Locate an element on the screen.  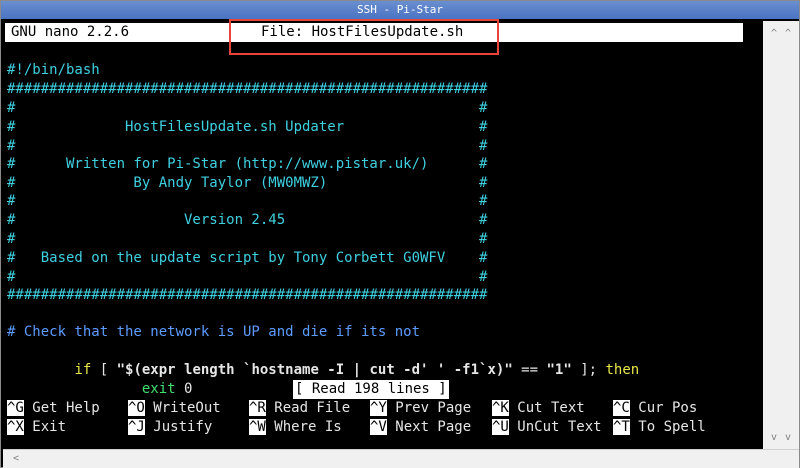
shortcut-label: UnCut Text is located at coordinates (555, 427).